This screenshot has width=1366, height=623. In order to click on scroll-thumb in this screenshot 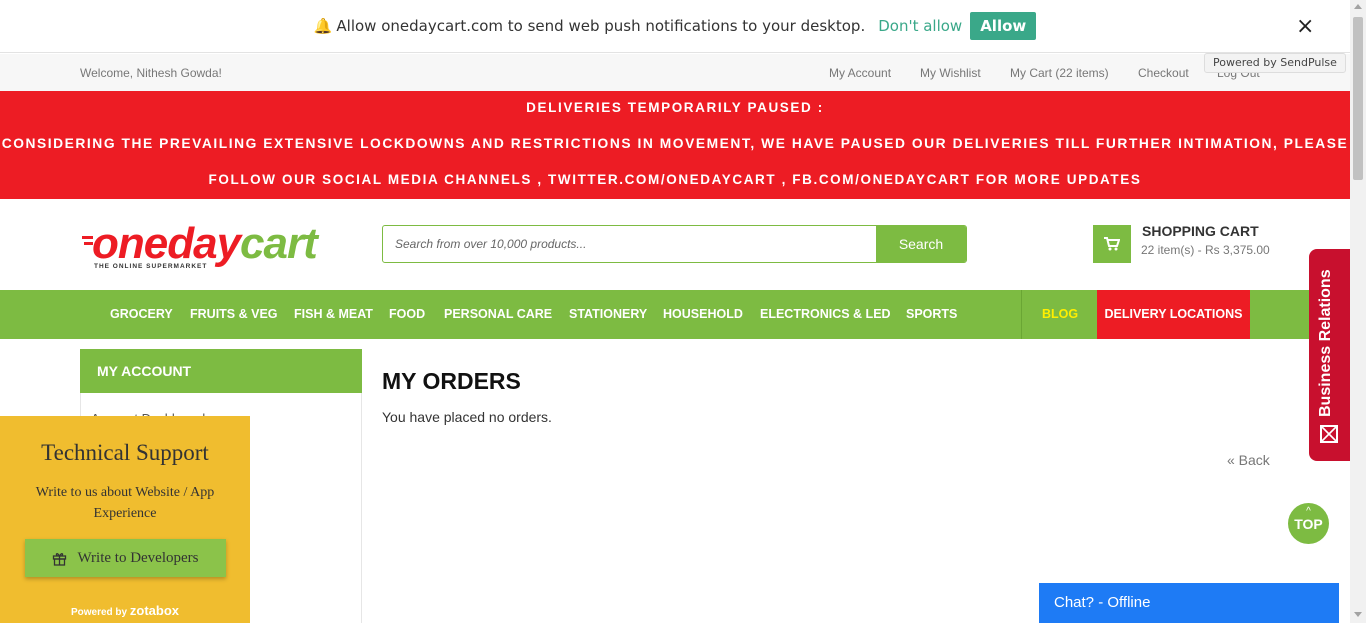, I will do `click(1358, 98)`.